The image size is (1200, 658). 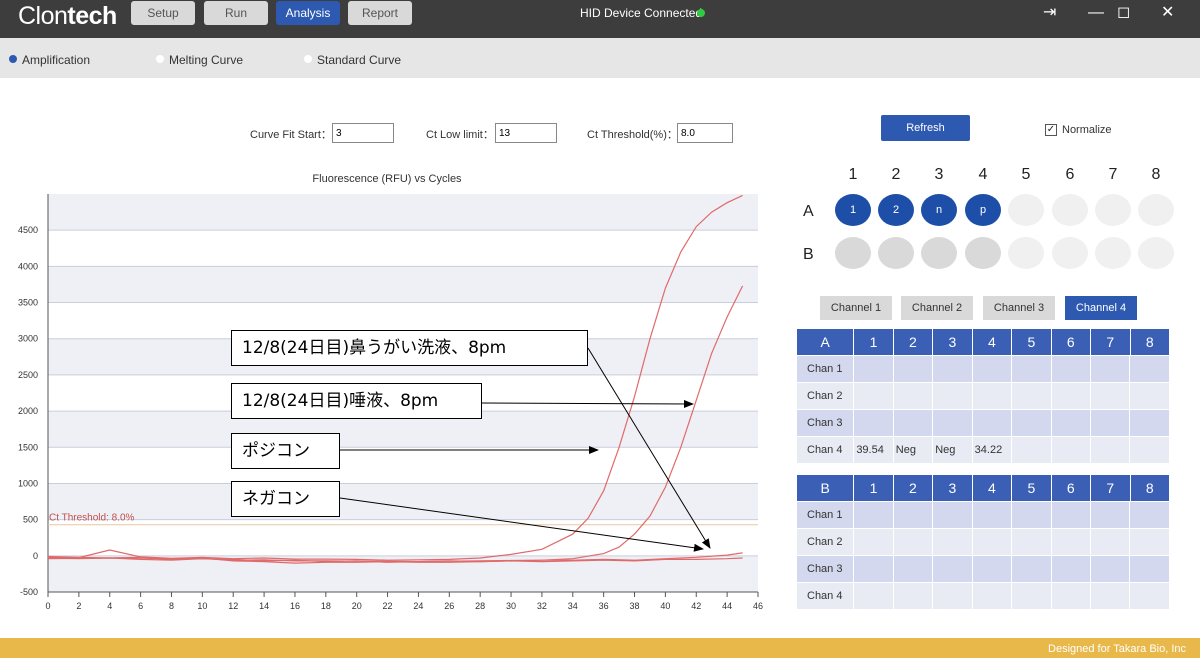 What do you see at coordinates (236, 13) in the screenshot?
I see `tab-run: Run` at bounding box center [236, 13].